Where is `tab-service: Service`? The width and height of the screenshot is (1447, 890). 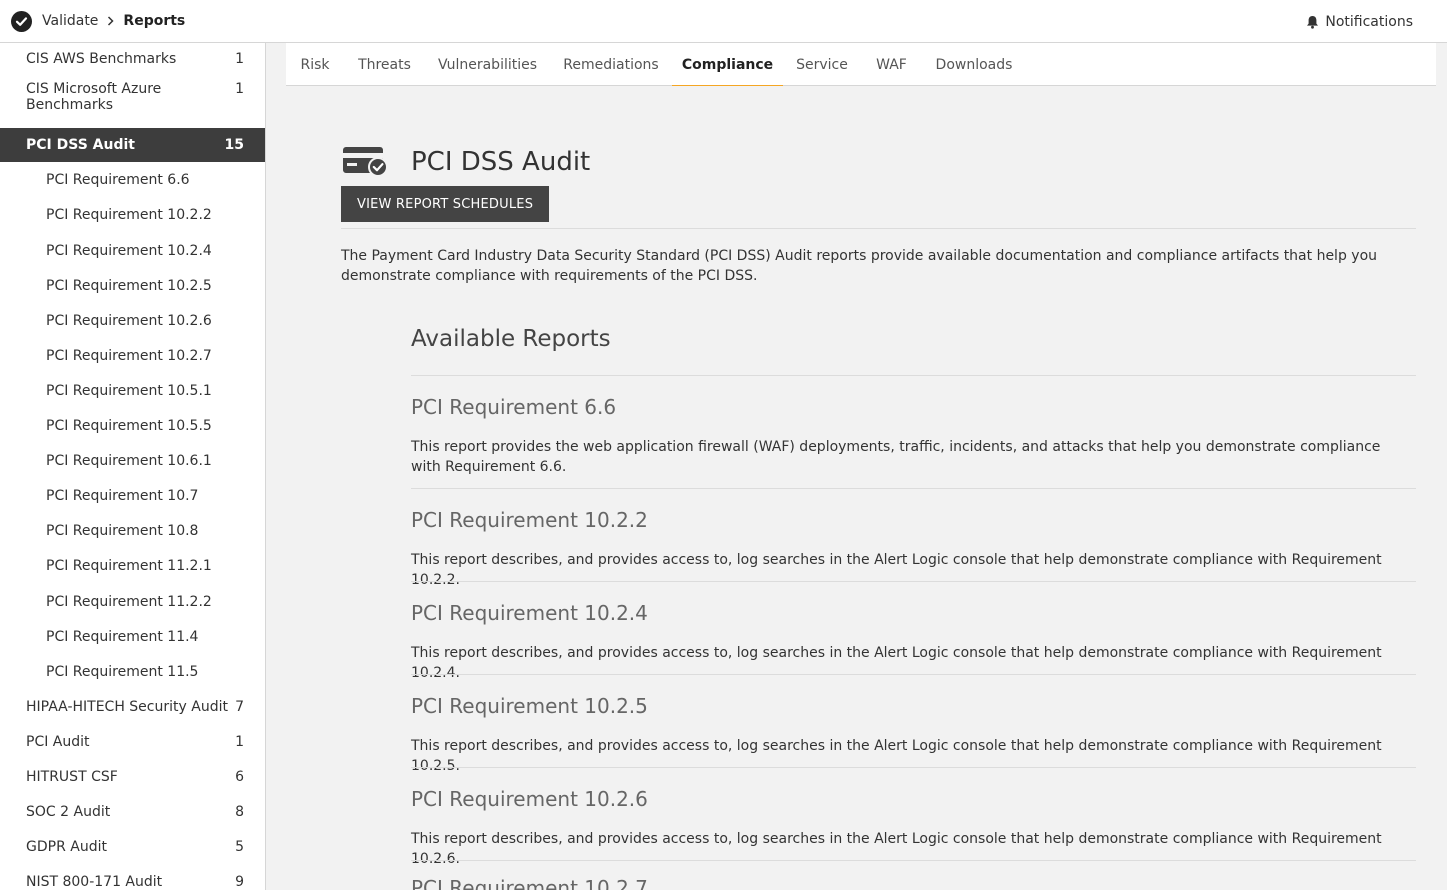 tab-service: Service is located at coordinates (822, 64).